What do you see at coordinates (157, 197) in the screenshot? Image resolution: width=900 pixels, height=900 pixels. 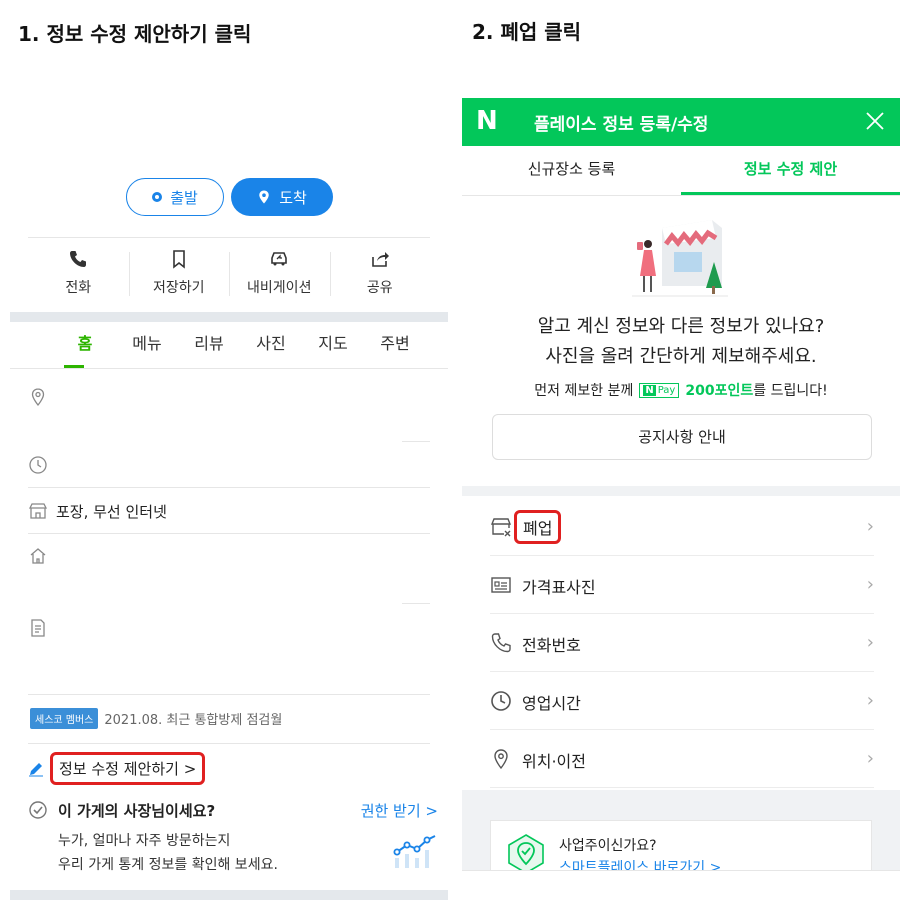 I see `origin-dot-icon` at bounding box center [157, 197].